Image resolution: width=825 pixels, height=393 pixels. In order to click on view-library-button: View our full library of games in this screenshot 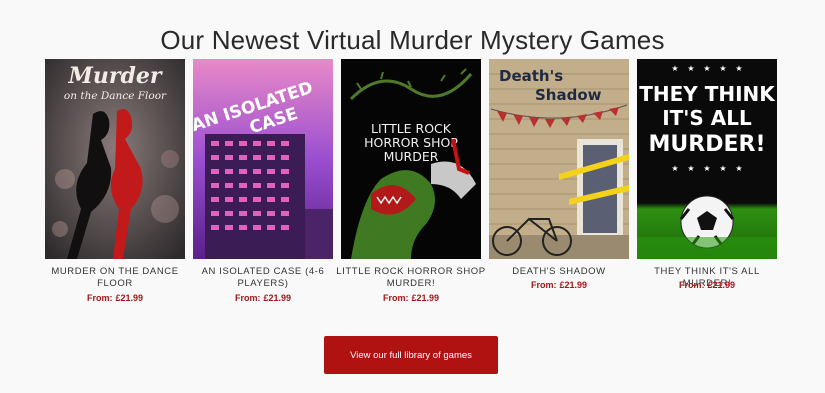, I will do `click(411, 355)`.